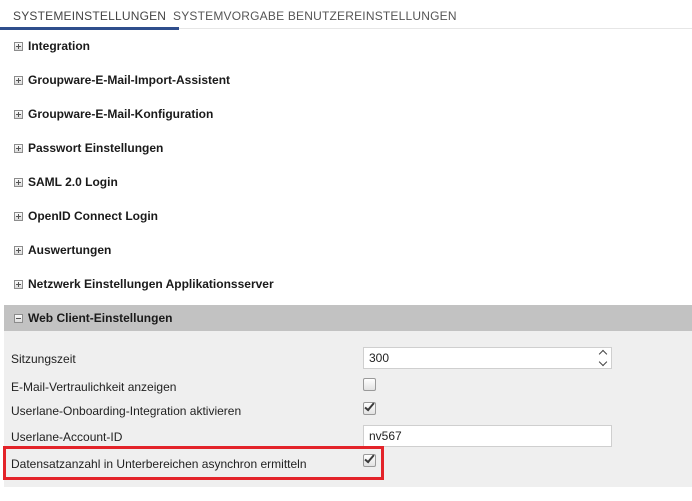 The image size is (692, 501). Describe the element at coordinates (93, 216) in the screenshot. I see `section-title: OpenID Connect Login` at that location.